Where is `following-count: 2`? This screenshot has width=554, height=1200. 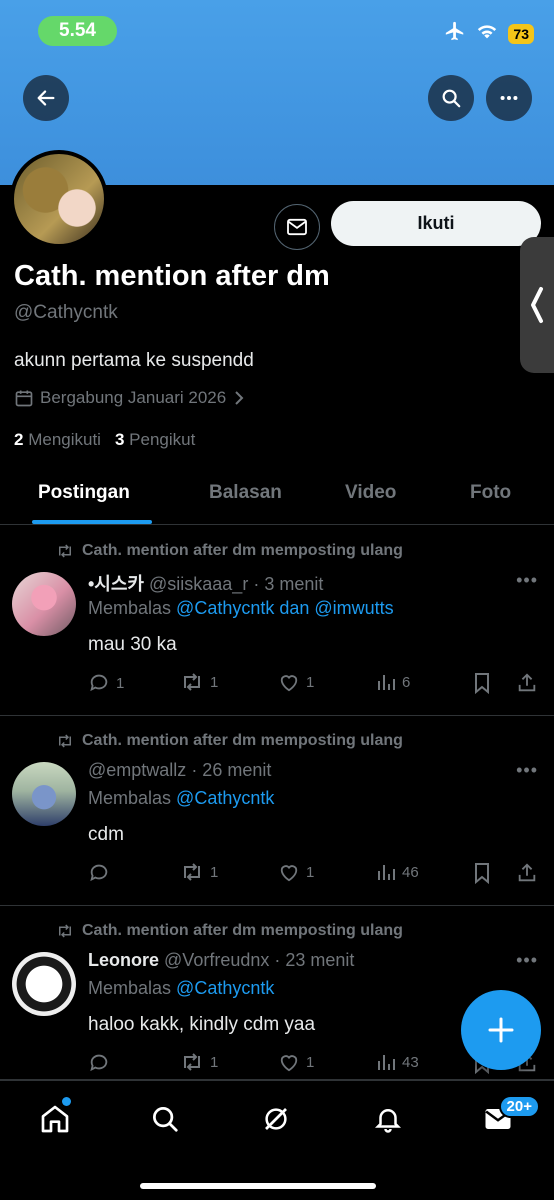
following-count: 2 is located at coordinates (19, 439).